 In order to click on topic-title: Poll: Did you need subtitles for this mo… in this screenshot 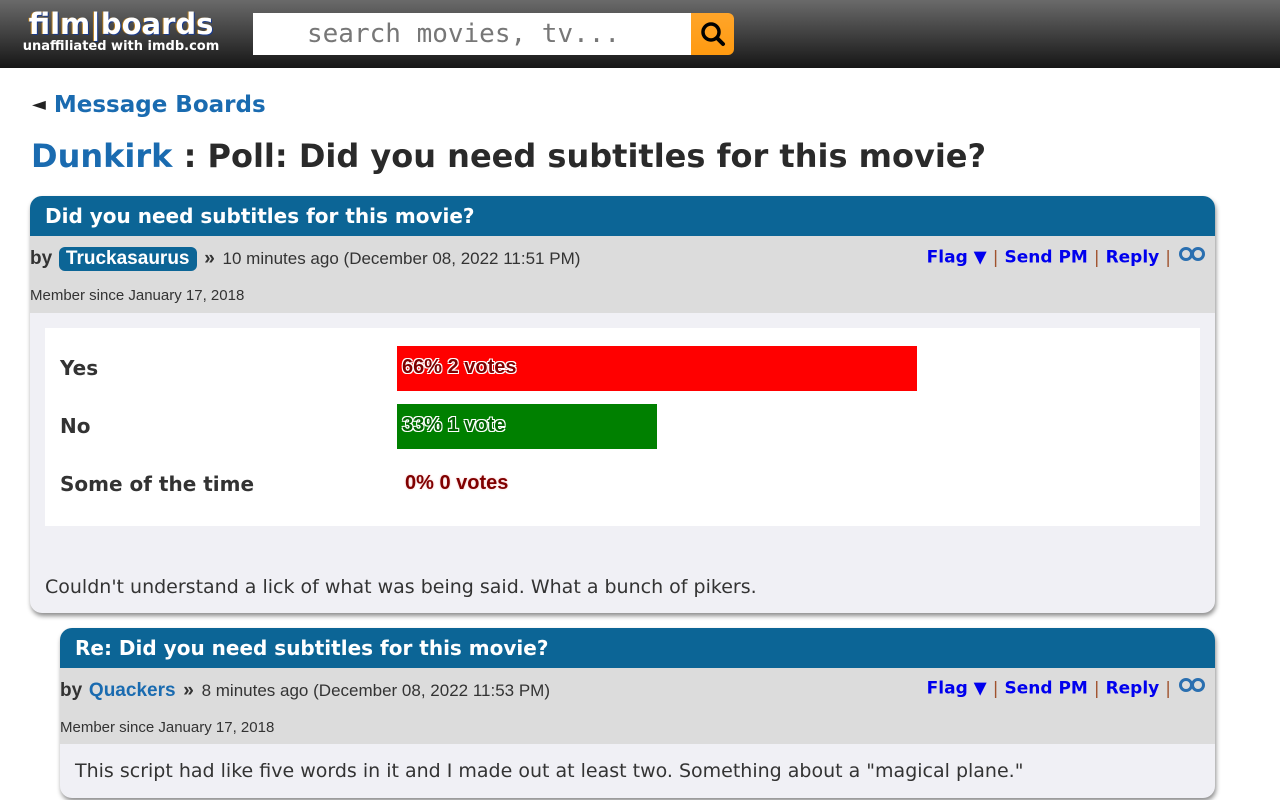, I will do `click(597, 156)`.